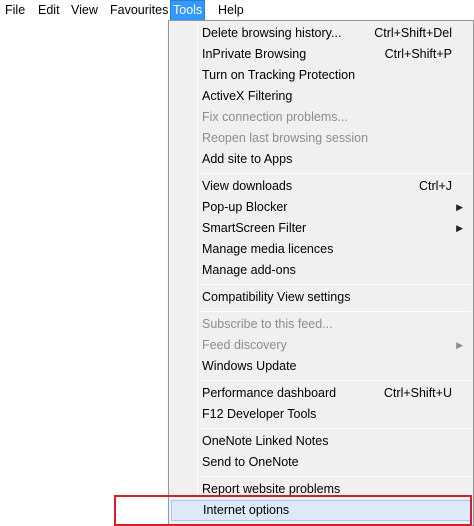 The image size is (474, 526). What do you see at coordinates (250, 462) in the screenshot?
I see `menu-item-label: Send to OneNote` at bounding box center [250, 462].